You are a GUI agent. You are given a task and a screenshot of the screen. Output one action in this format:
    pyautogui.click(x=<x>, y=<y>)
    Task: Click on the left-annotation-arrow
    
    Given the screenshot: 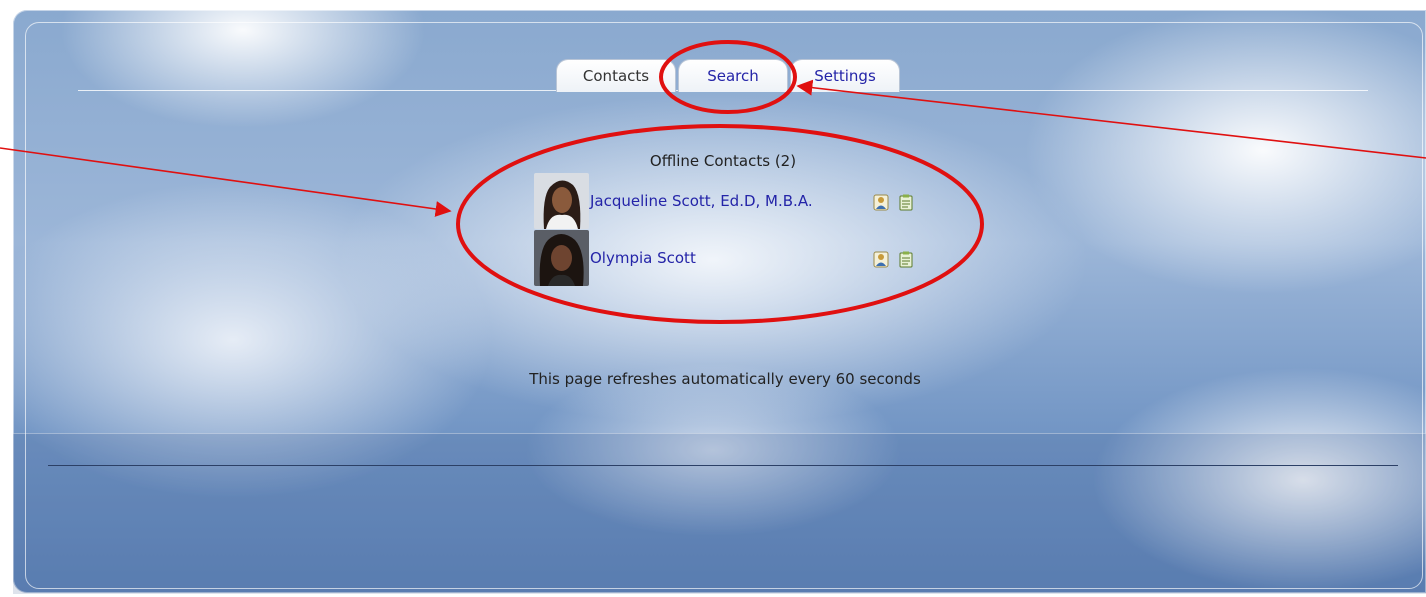 What is the action you would take?
    pyautogui.click(x=226, y=182)
    